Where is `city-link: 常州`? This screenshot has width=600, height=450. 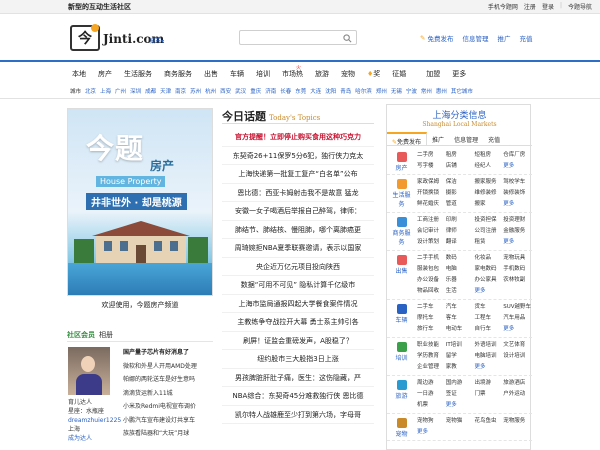 city-link: 常州 is located at coordinates (426, 91).